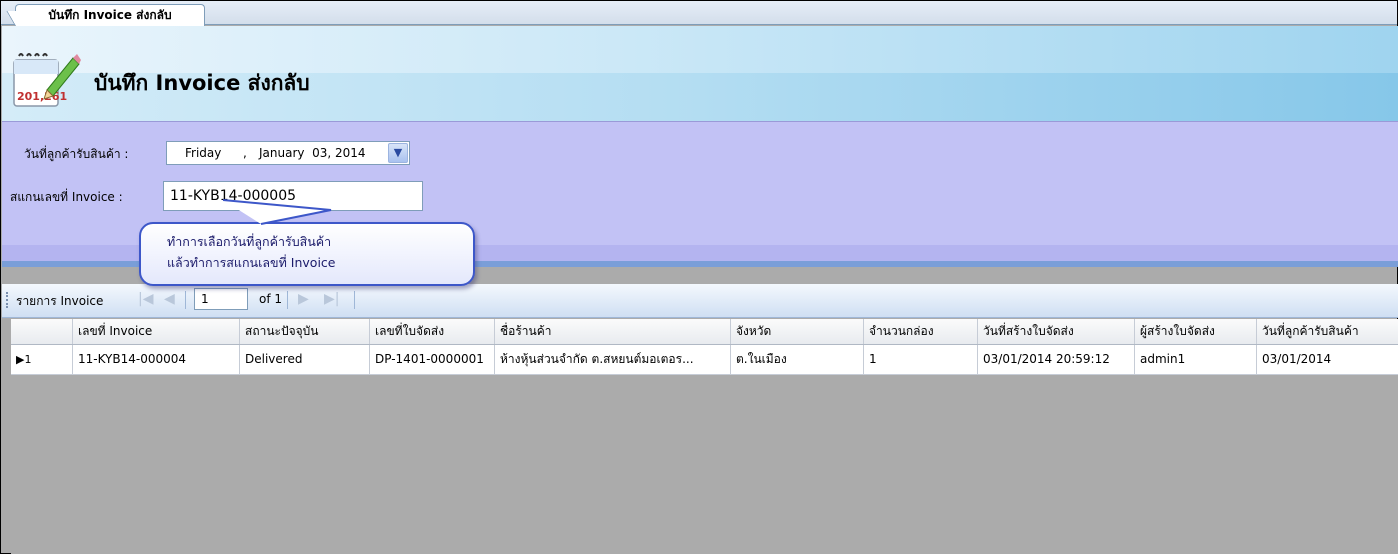  I want to click on tooltip-tail, so click(277, 212).